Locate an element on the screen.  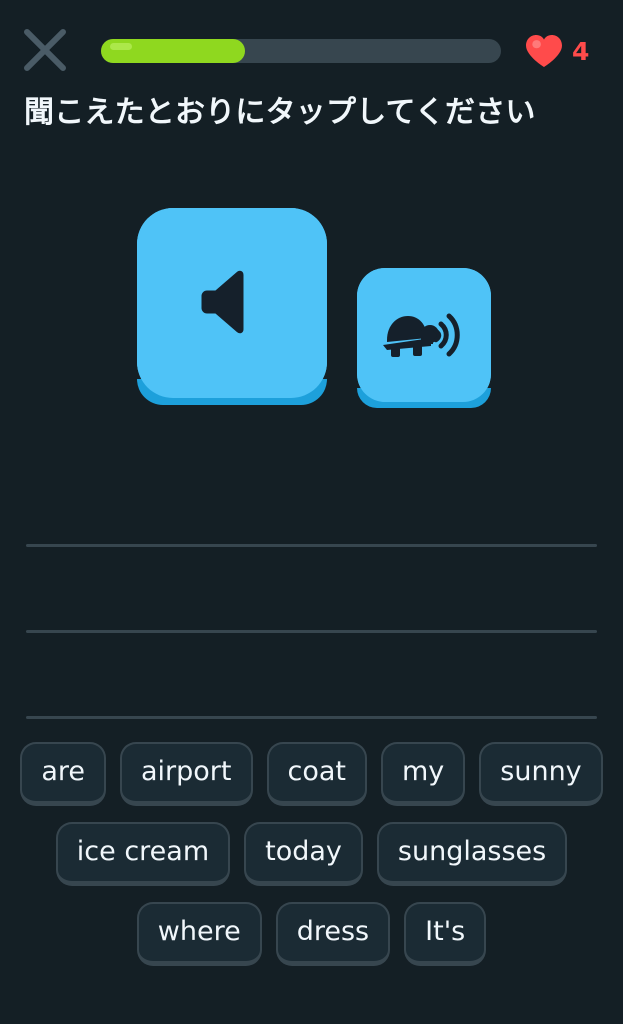
word-bank-row: where dress It's is located at coordinates (311, 934).